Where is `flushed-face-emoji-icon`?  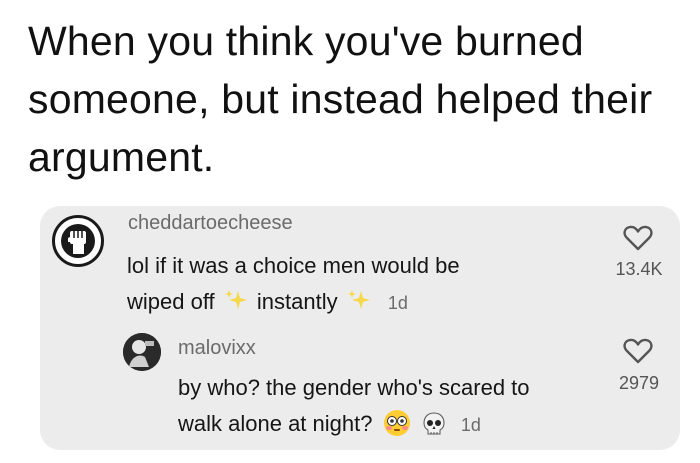
flushed-face-emoji-icon is located at coordinates (396, 423).